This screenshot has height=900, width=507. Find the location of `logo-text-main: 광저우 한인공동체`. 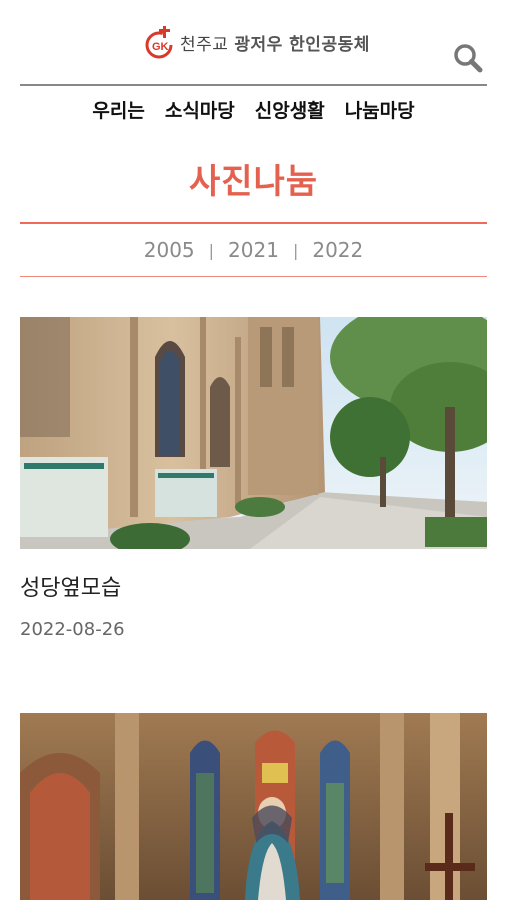

logo-text-main: 광저우 한인공동체 is located at coordinates (302, 44).